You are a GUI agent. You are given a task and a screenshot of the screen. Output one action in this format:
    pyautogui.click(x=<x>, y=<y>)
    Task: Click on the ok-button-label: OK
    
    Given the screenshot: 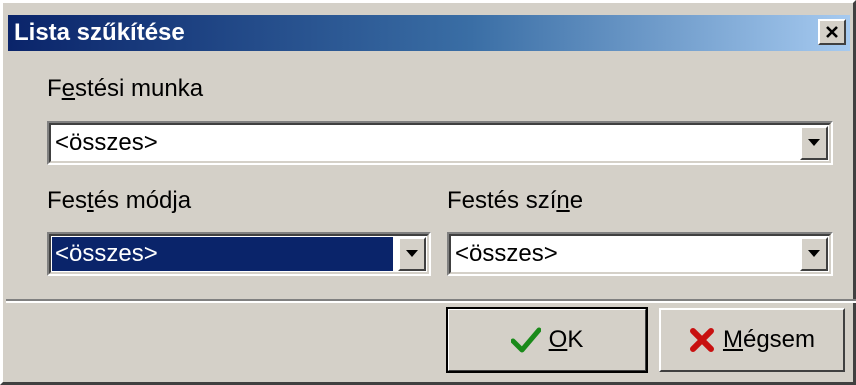 What is the action you would take?
    pyautogui.click(x=566, y=339)
    